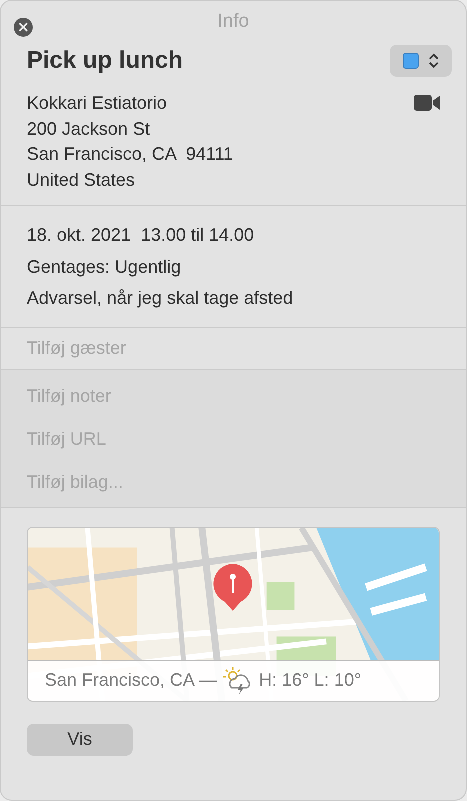 This screenshot has width=467, height=801. Describe the element at coordinates (421, 61) in the screenshot. I see `calendar-color-button` at that location.